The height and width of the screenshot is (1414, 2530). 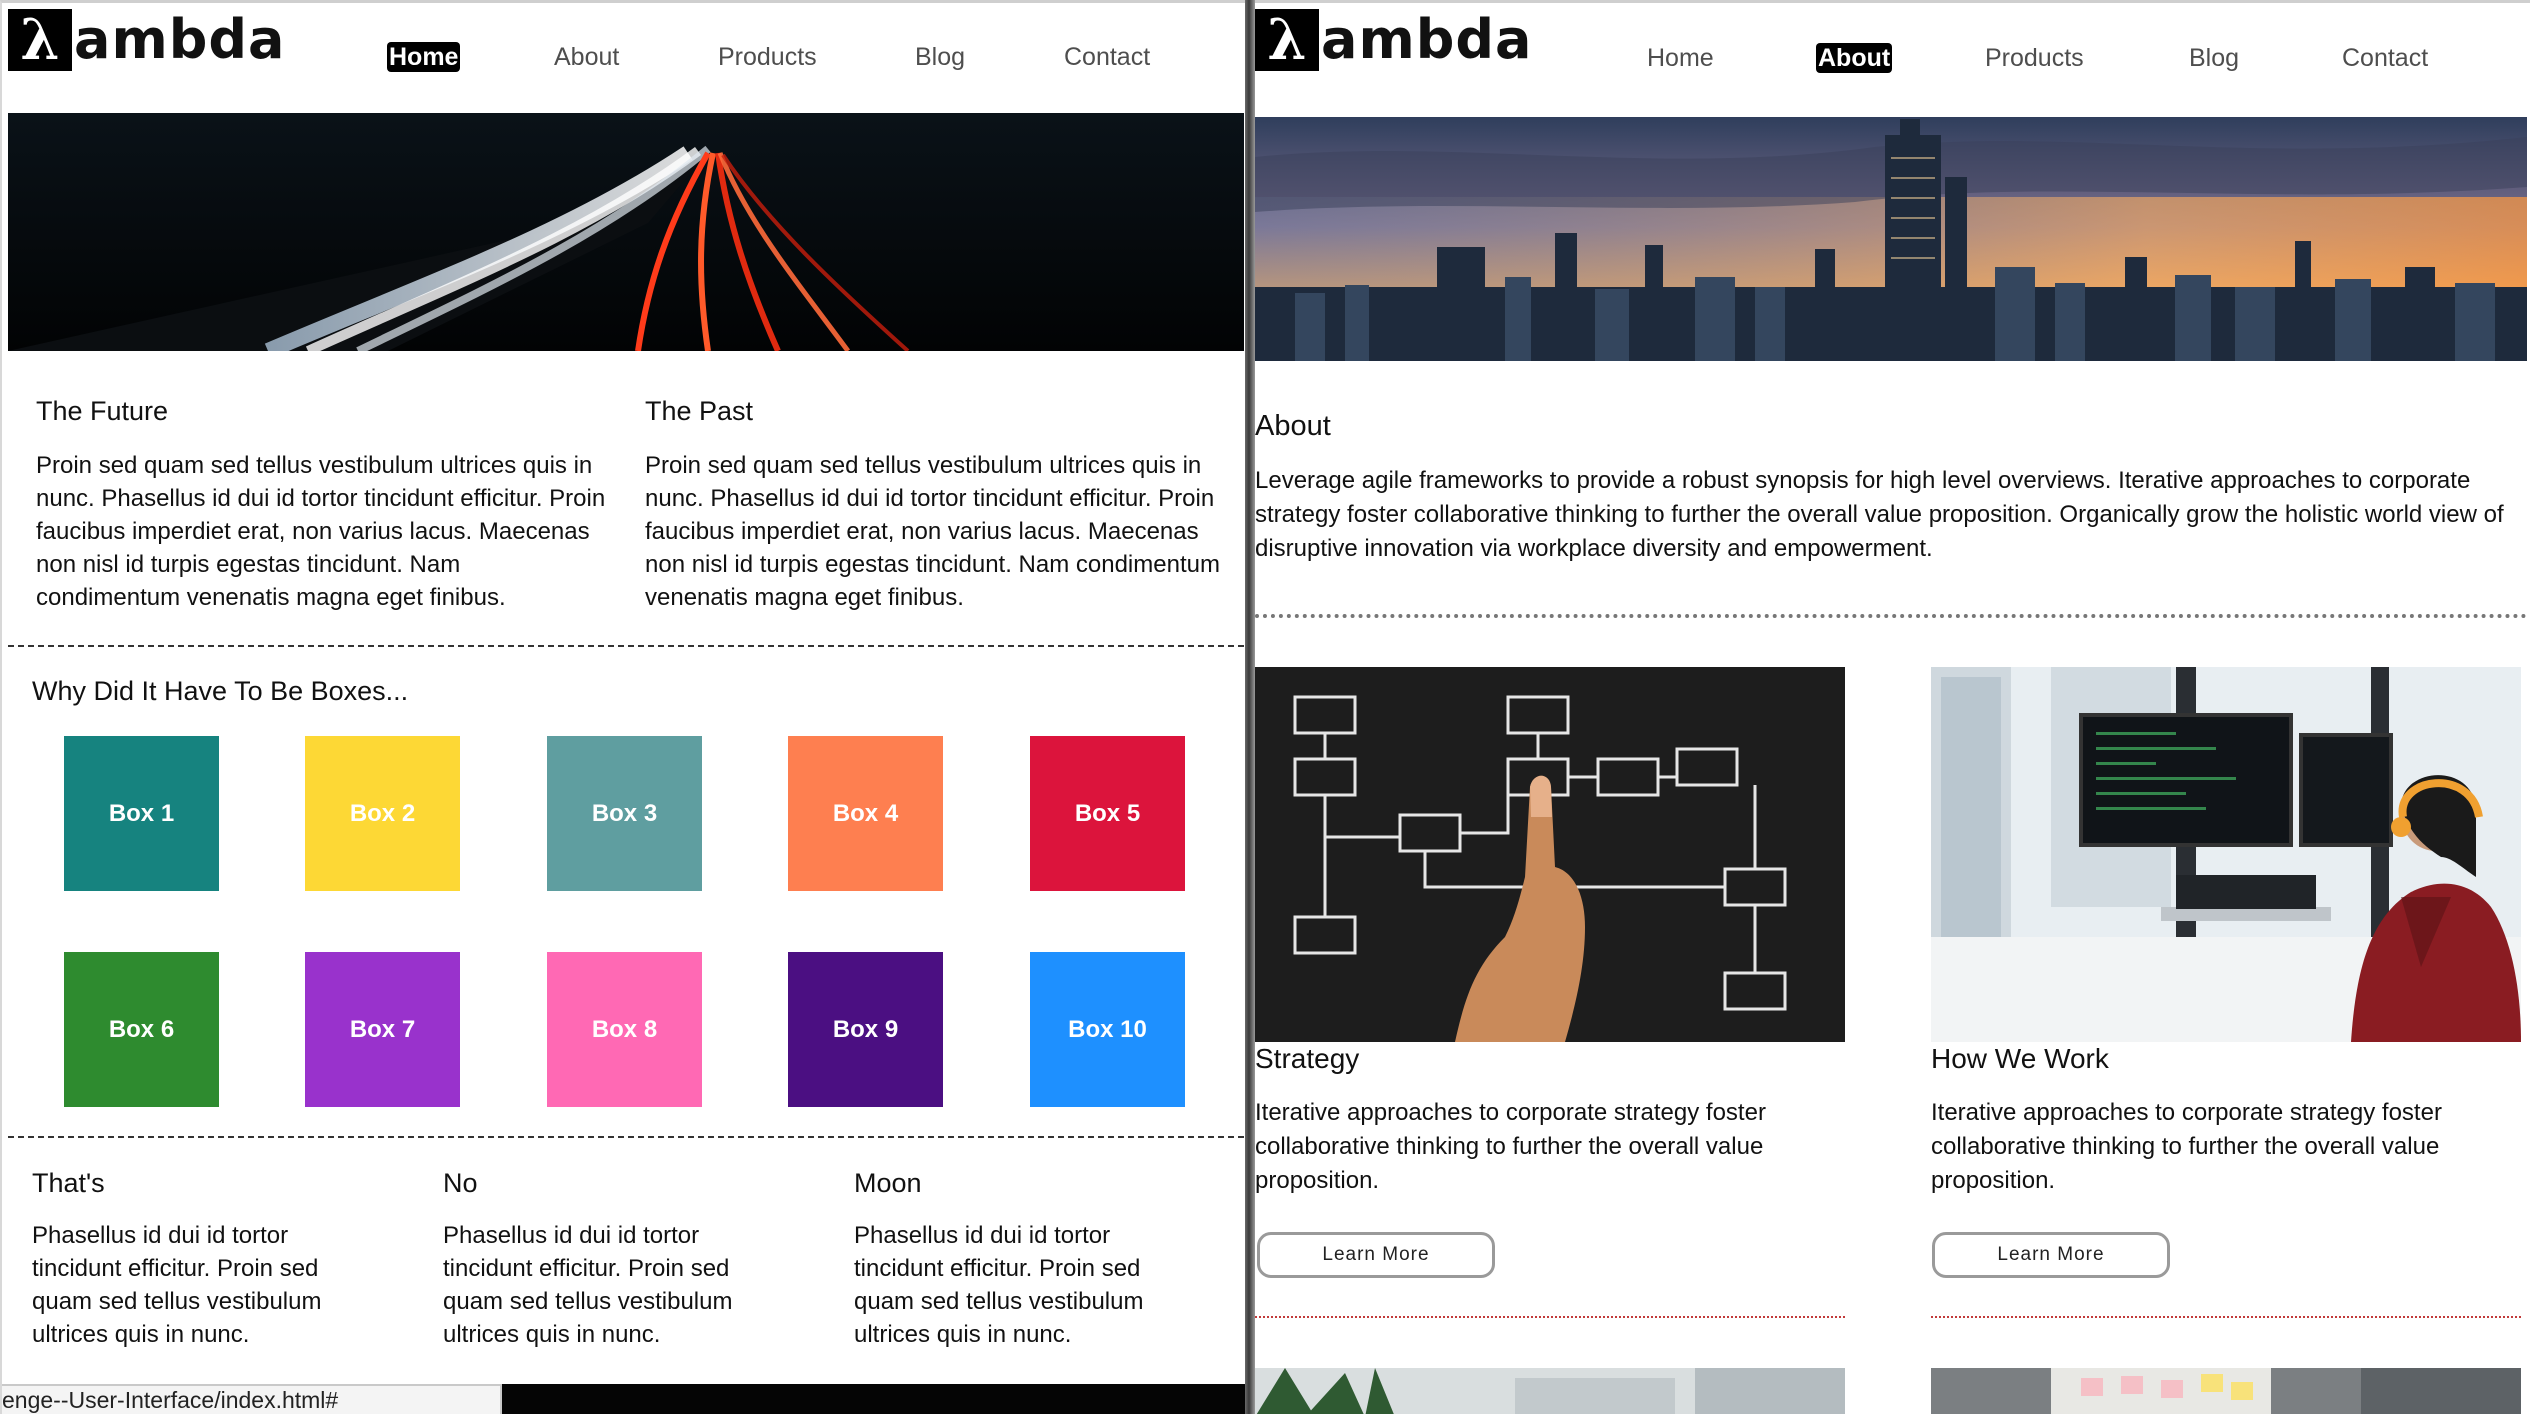 What do you see at coordinates (624, 813) in the screenshot?
I see `box-3: Box 3` at bounding box center [624, 813].